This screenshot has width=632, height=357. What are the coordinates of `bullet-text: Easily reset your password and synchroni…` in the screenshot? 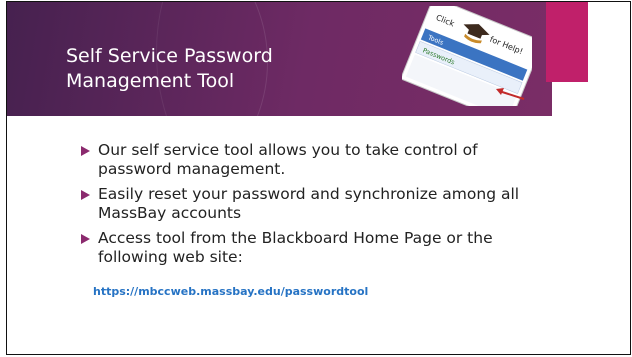 It's located at (309, 203).